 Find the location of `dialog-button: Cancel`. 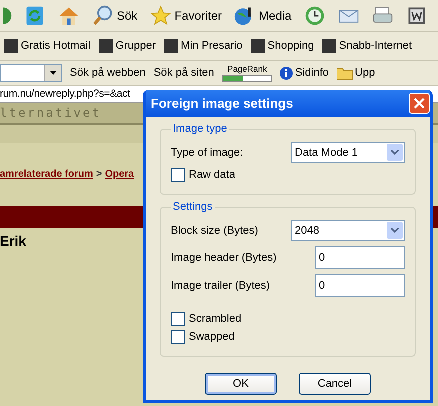

dialog-button: Cancel is located at coordinates (335, 384).